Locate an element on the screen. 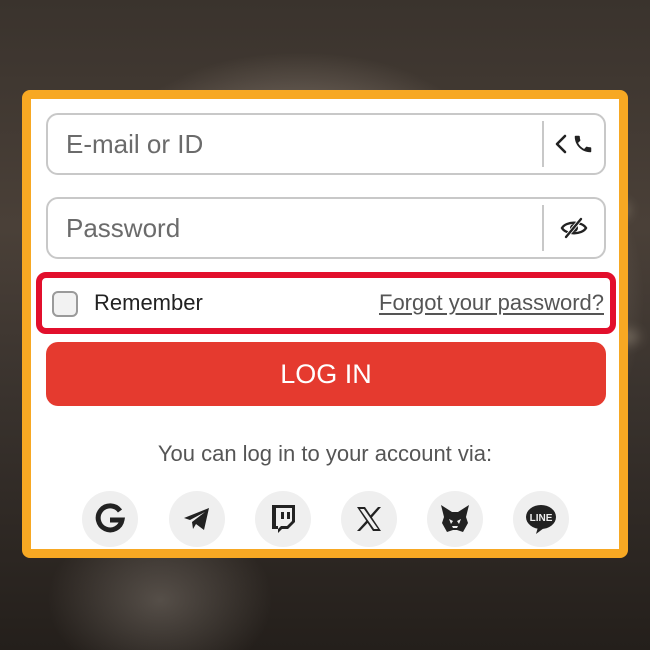 Image resolution: width=650 pixels, height=650 pixels. email-placeholder: E-mail or ID is located at coordinates (135, 144).